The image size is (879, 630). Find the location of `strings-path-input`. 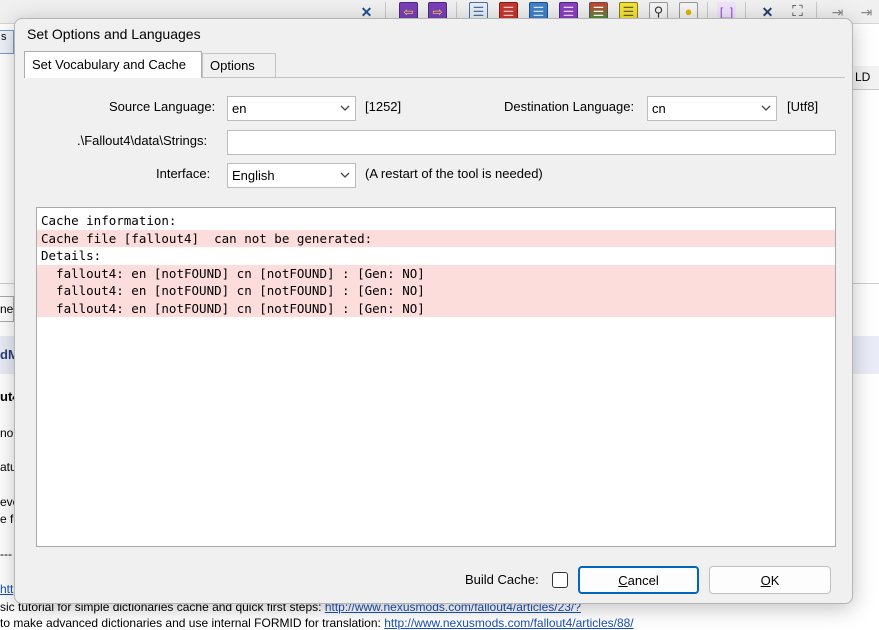

strings-path-input is located at coordinates (531, 142).